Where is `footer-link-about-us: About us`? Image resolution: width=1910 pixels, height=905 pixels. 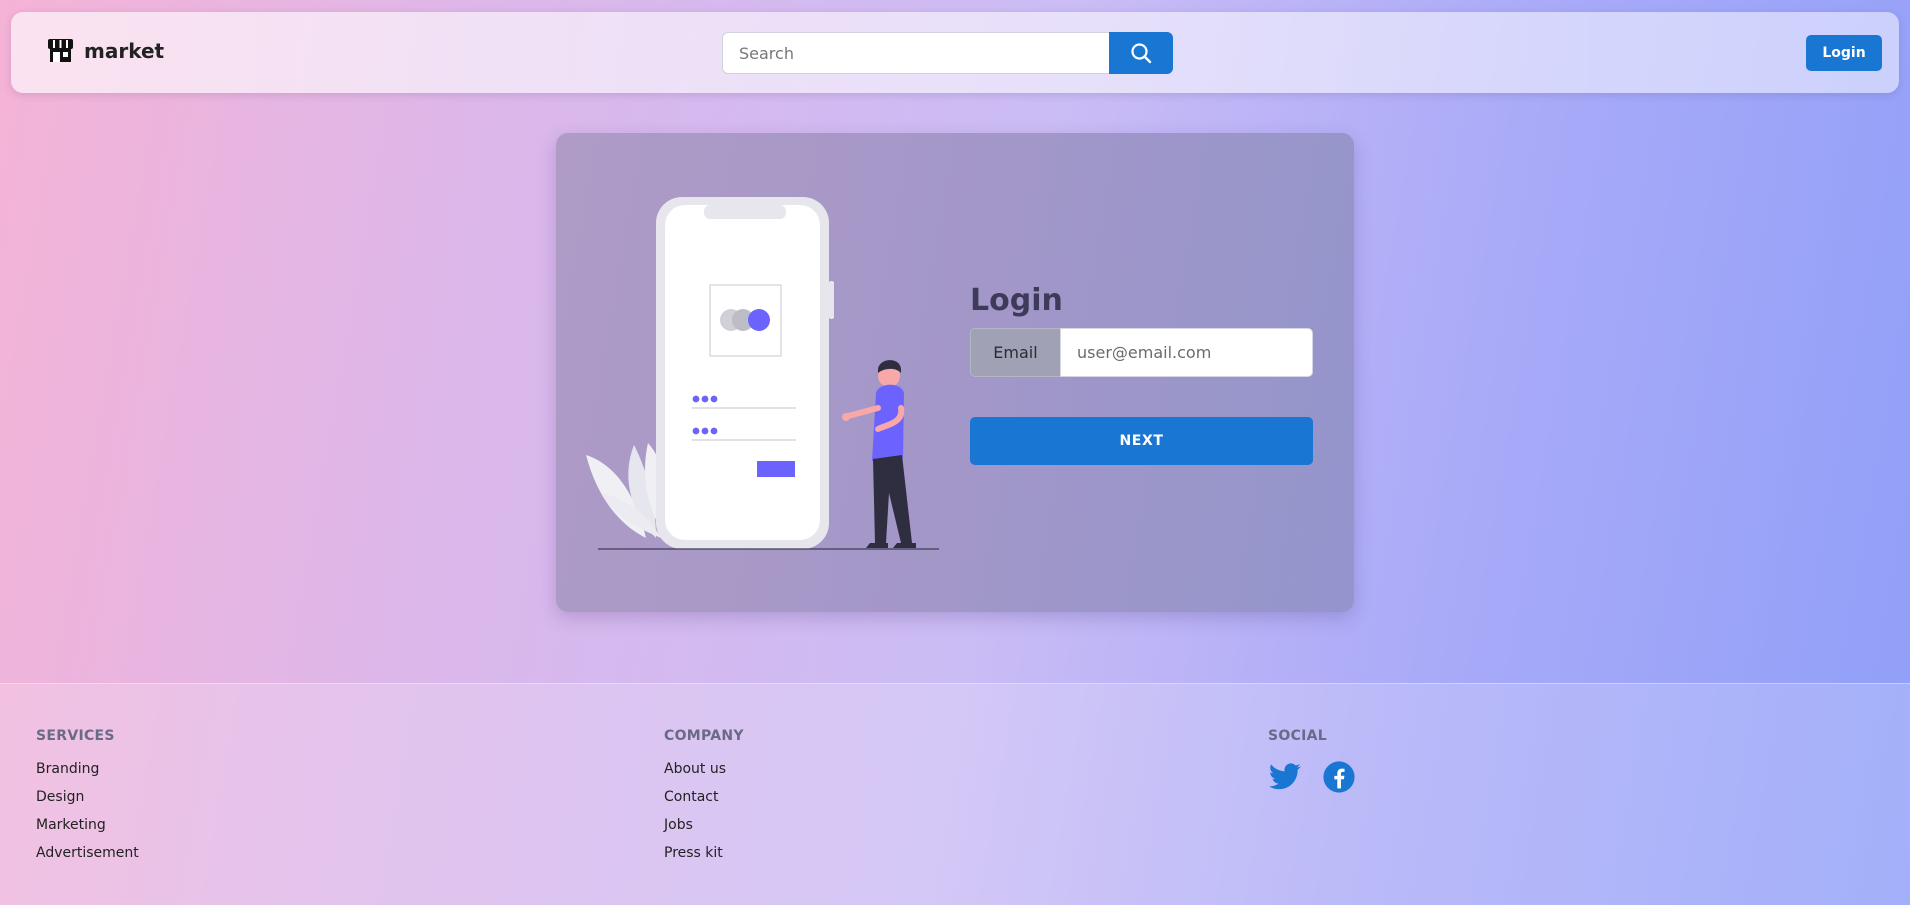 footer-link-about-us: About us is located at coordinates (704, 769).